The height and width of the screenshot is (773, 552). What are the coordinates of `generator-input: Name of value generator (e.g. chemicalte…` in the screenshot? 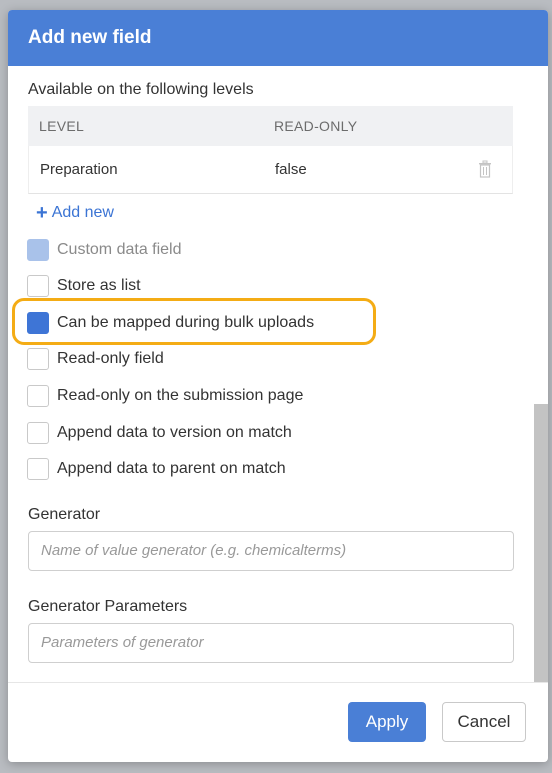 It's located at (271, 551).